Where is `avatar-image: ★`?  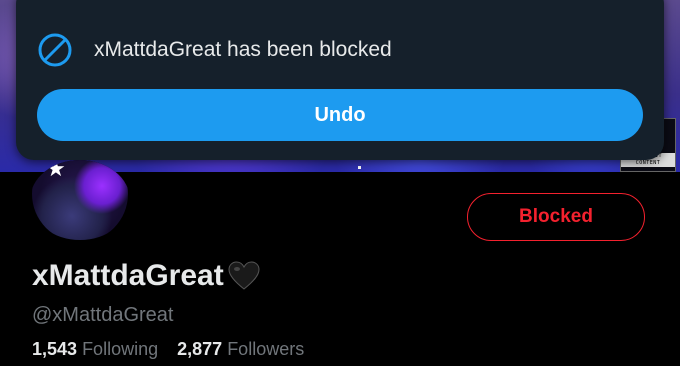
avatar-image: ★ is located at coordinates (80, 200).